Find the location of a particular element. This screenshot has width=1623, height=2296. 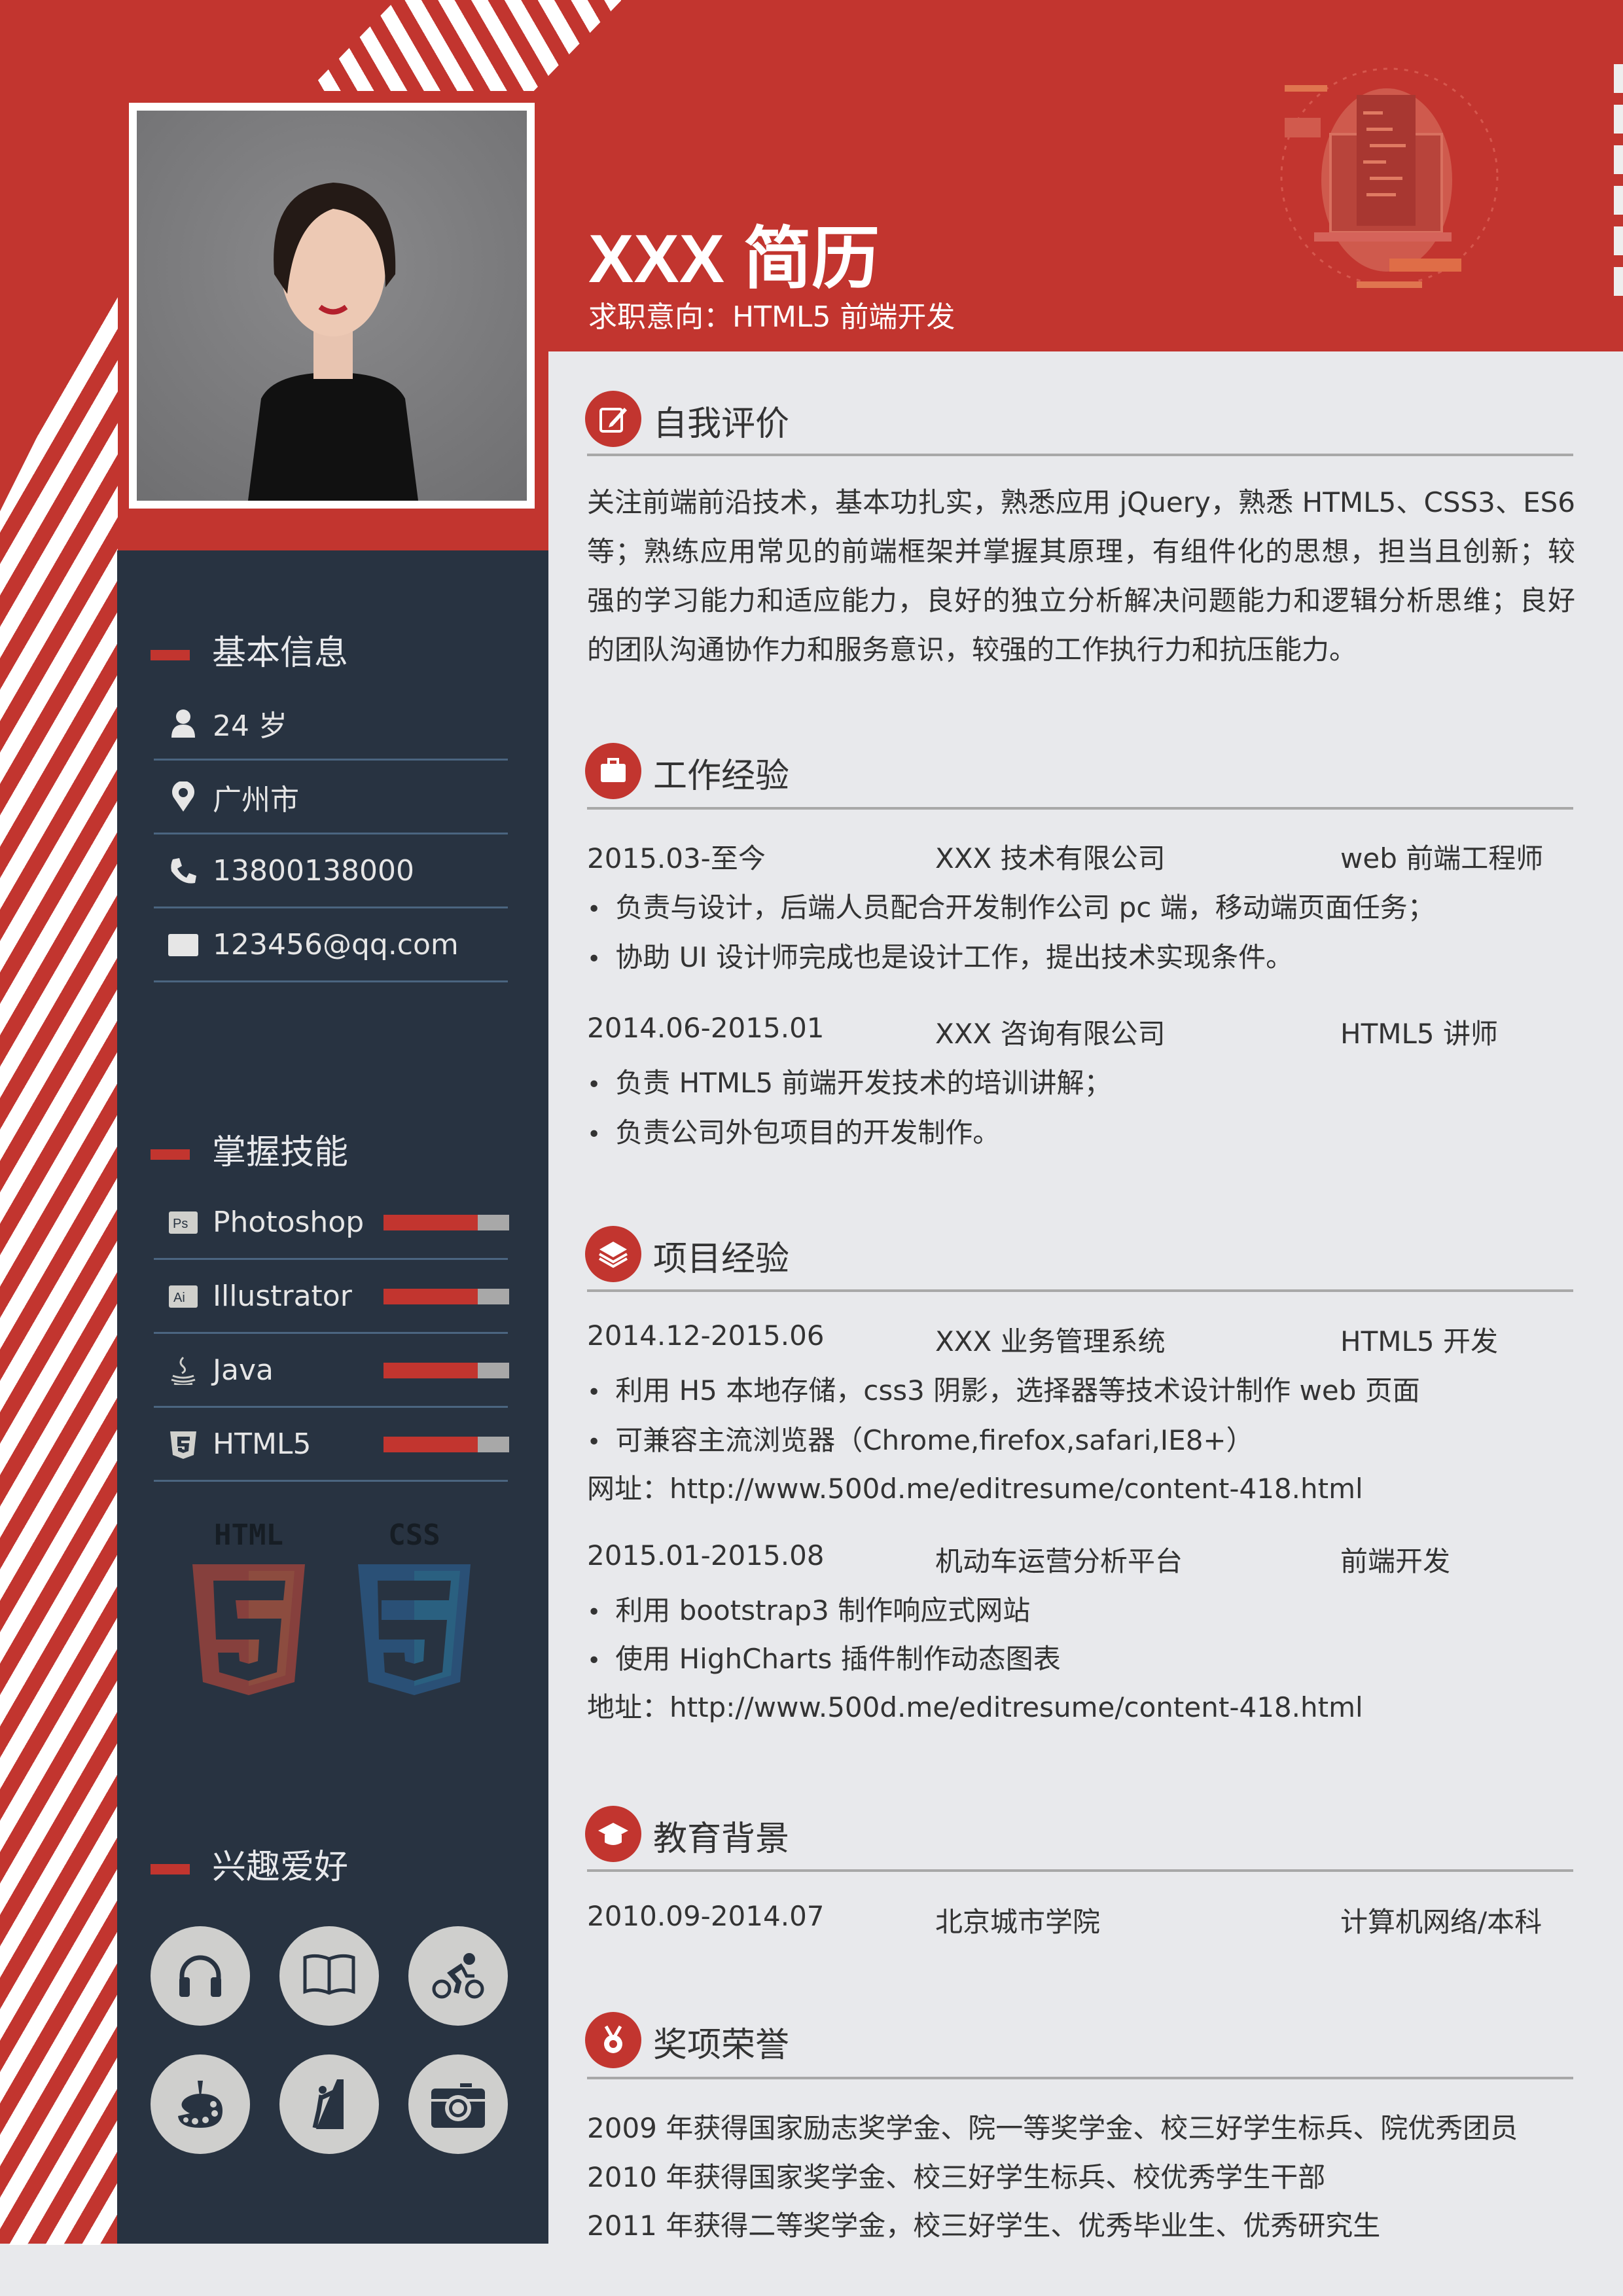

work-title: 工作经验 is located at coordinates (721, 776).